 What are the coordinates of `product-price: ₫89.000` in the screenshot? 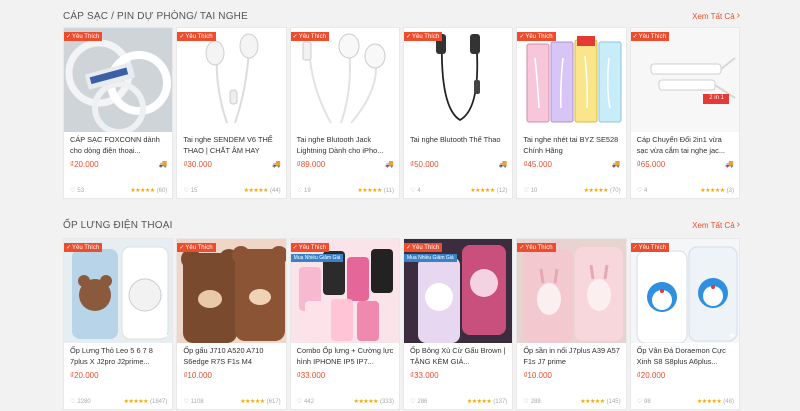 It's located at (311, 164).